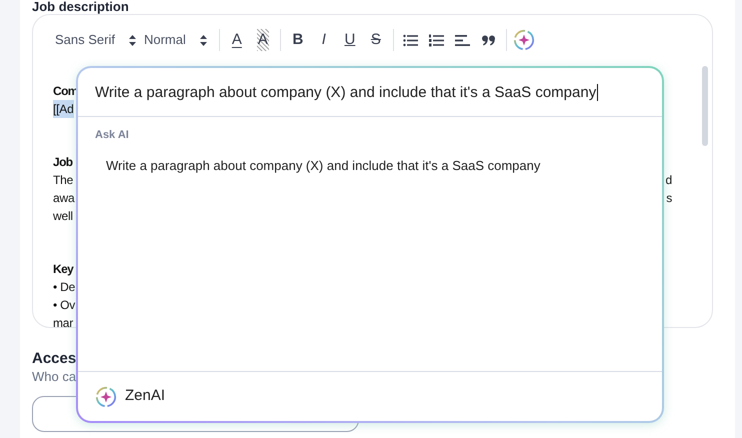 The height and width of the screenshot is (438, 742). Describe the element at coordinates (669, 180) in the screenshot. I see `editor-text: d` at that location.